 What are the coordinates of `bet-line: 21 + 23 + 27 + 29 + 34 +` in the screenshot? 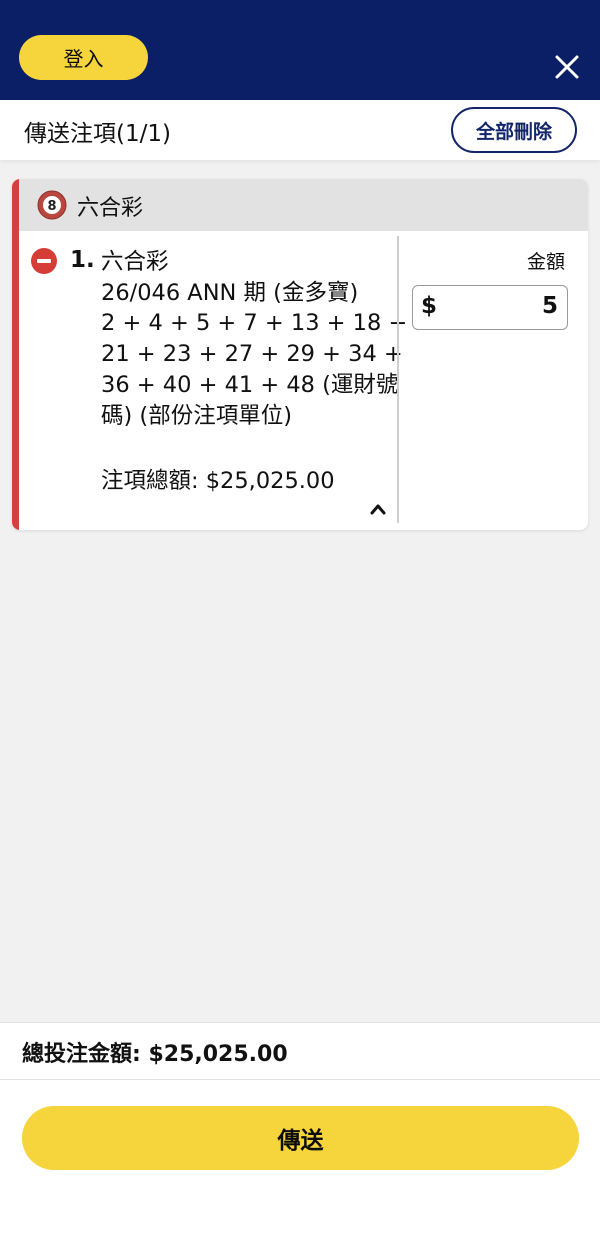 It's located at (252, 354).